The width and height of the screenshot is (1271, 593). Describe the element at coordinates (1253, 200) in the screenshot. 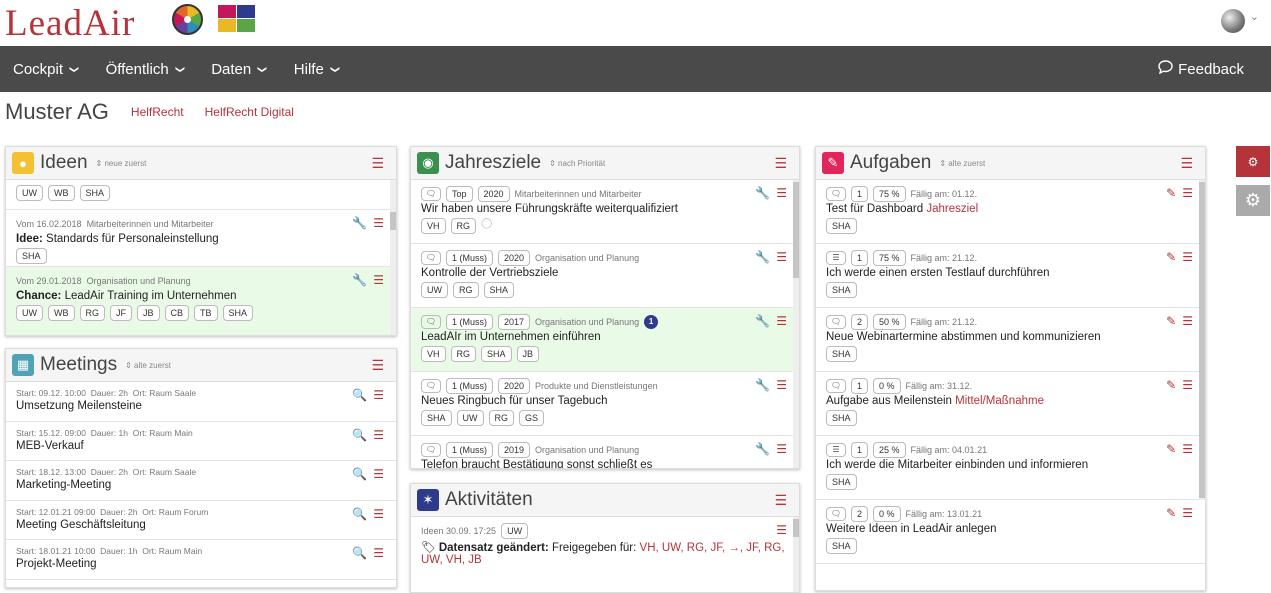

I see `gears-button: ⚙` at that location.